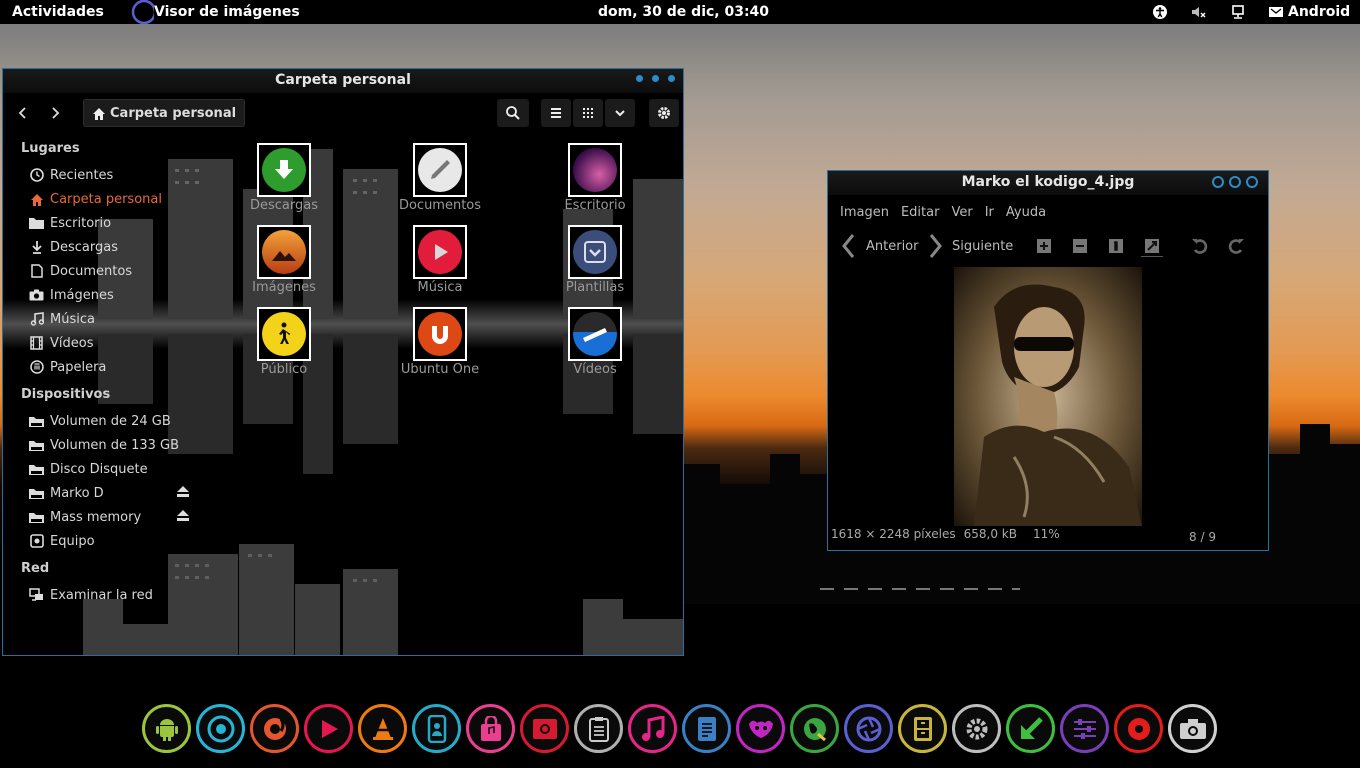 This screenshot has height=768, width=1360. Describe the element at coordinates (1026, 212) in the screenshot. I see `menu-help: Ayuda` at that location.